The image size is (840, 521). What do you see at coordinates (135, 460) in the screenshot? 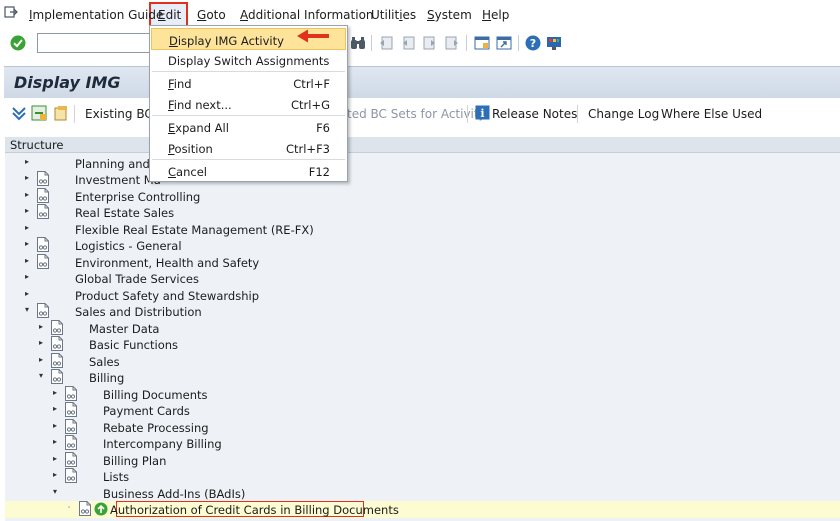
I see `tree-node-label: Billing Plan` at bounding box center [135, 460].